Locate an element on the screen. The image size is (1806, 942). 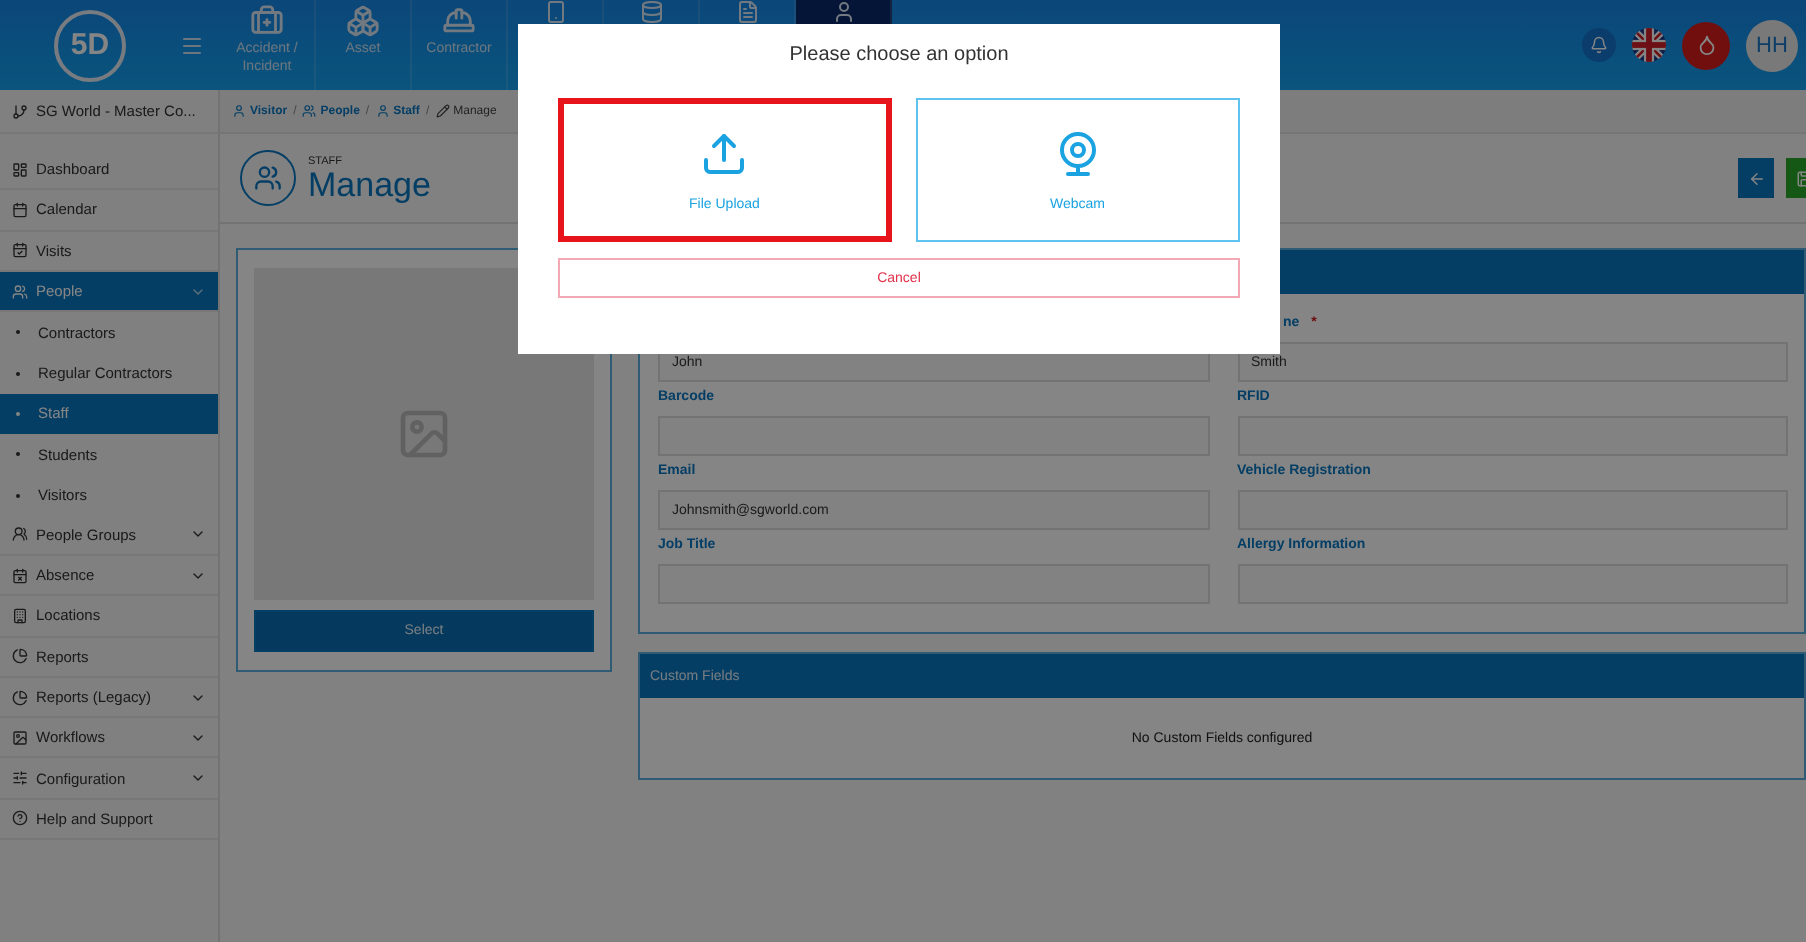
upload-icon is located at coordinates (724, 153).